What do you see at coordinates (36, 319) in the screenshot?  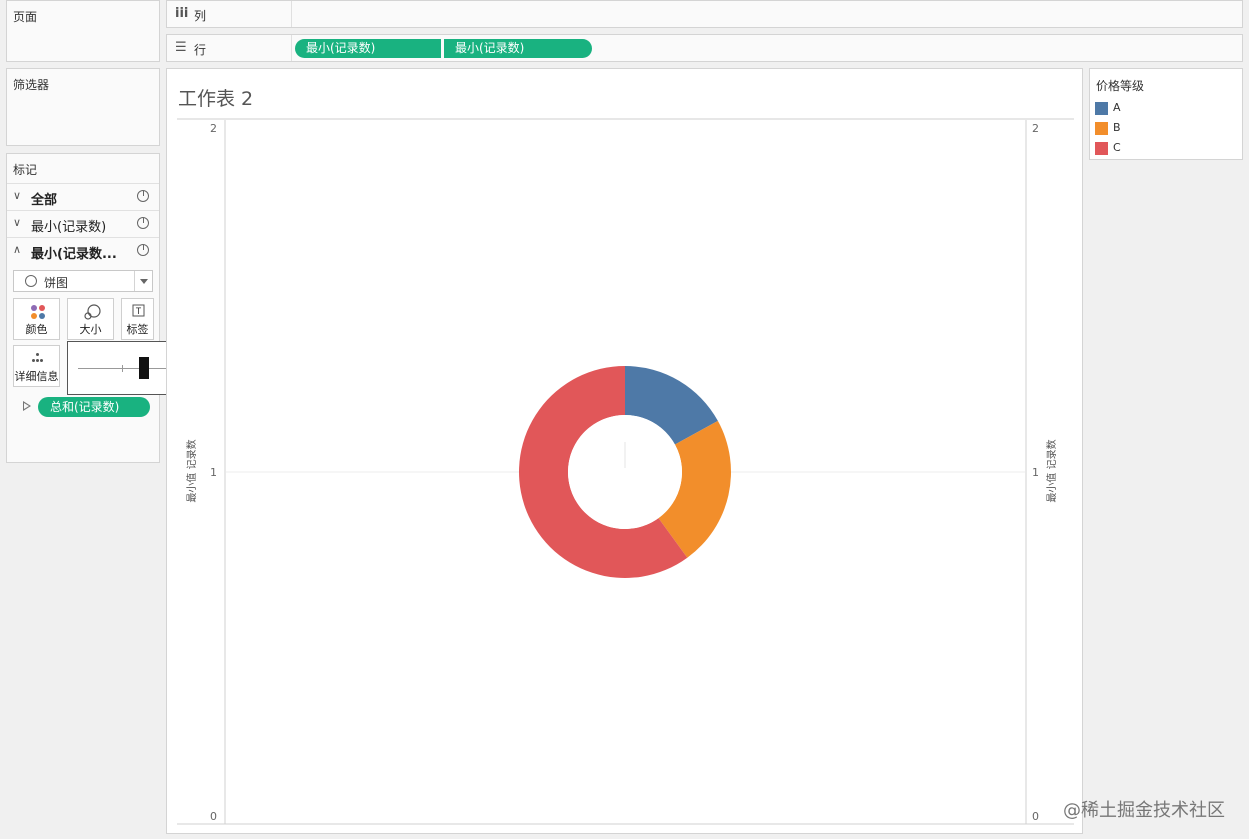 I see `color-button: 颜色` at bounding box center [36, 319].